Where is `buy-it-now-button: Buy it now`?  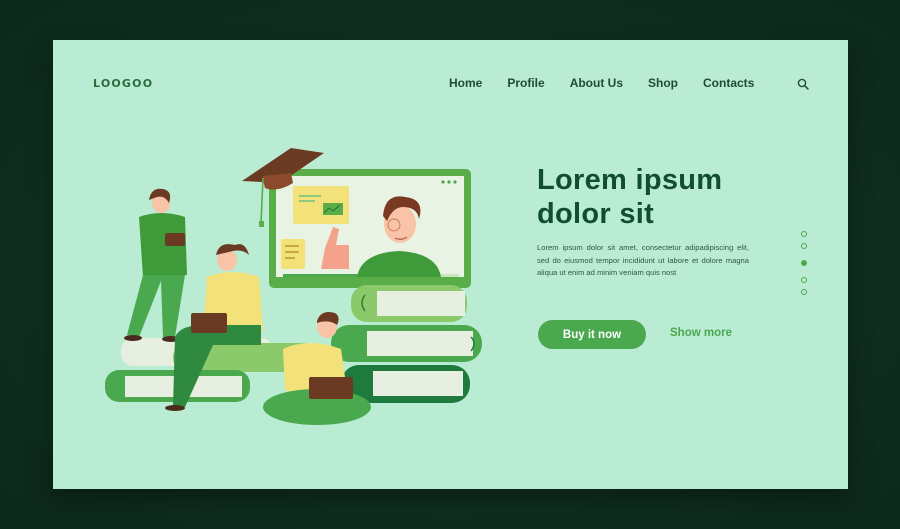
buy-it-now-button: Buy it now is located at coordinates (592, 334).